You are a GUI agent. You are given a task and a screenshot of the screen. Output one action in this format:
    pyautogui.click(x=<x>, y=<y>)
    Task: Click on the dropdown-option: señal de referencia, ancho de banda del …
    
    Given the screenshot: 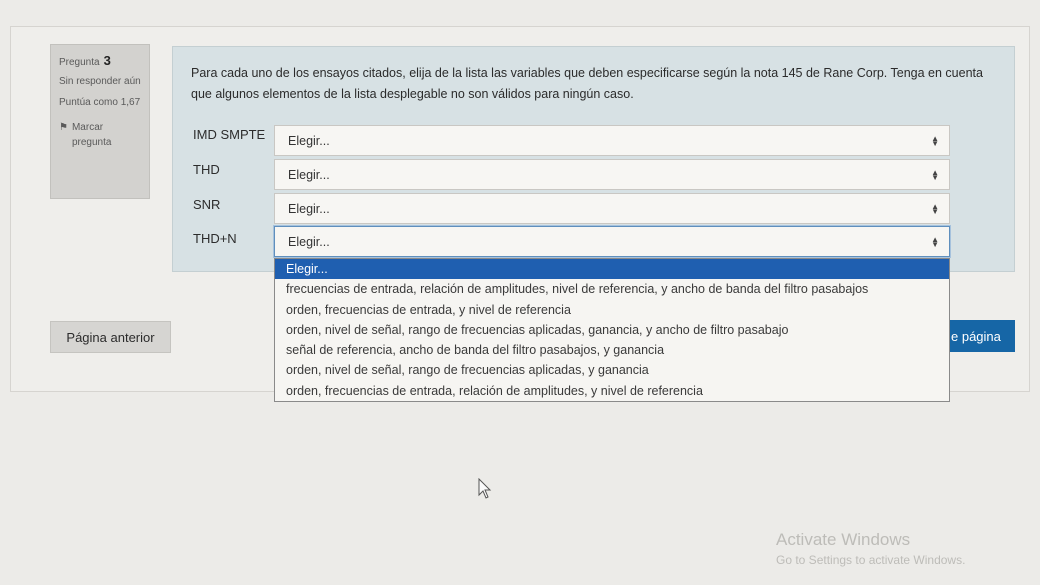 What is the action you would take?
    pyautogui.click(x=612, y=350)
    